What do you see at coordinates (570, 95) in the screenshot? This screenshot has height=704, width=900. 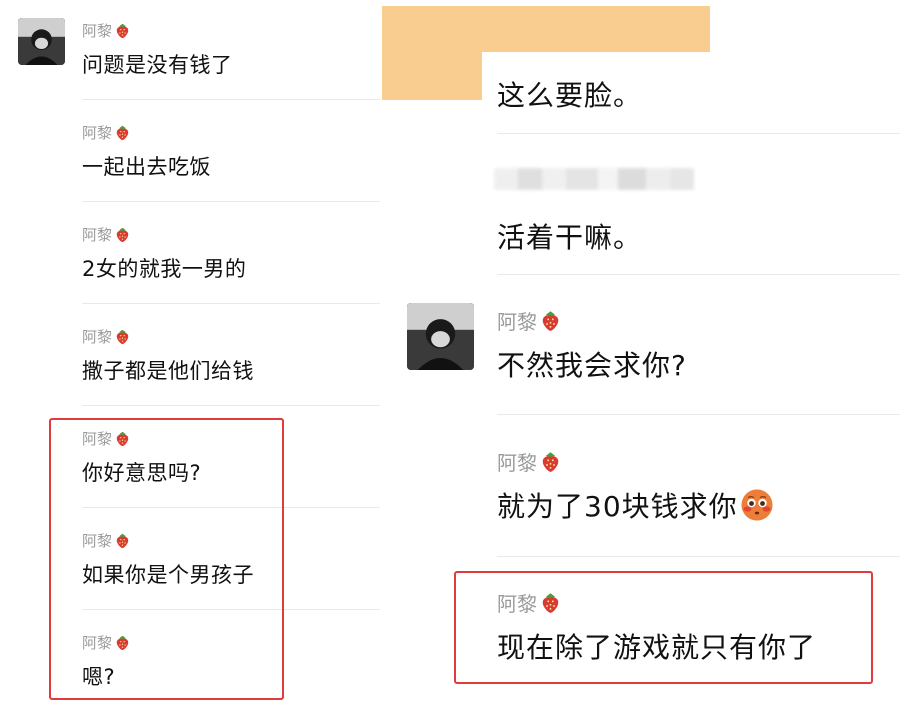 I see `message-text: 这么要脸。` at bounding box center [570, 95].